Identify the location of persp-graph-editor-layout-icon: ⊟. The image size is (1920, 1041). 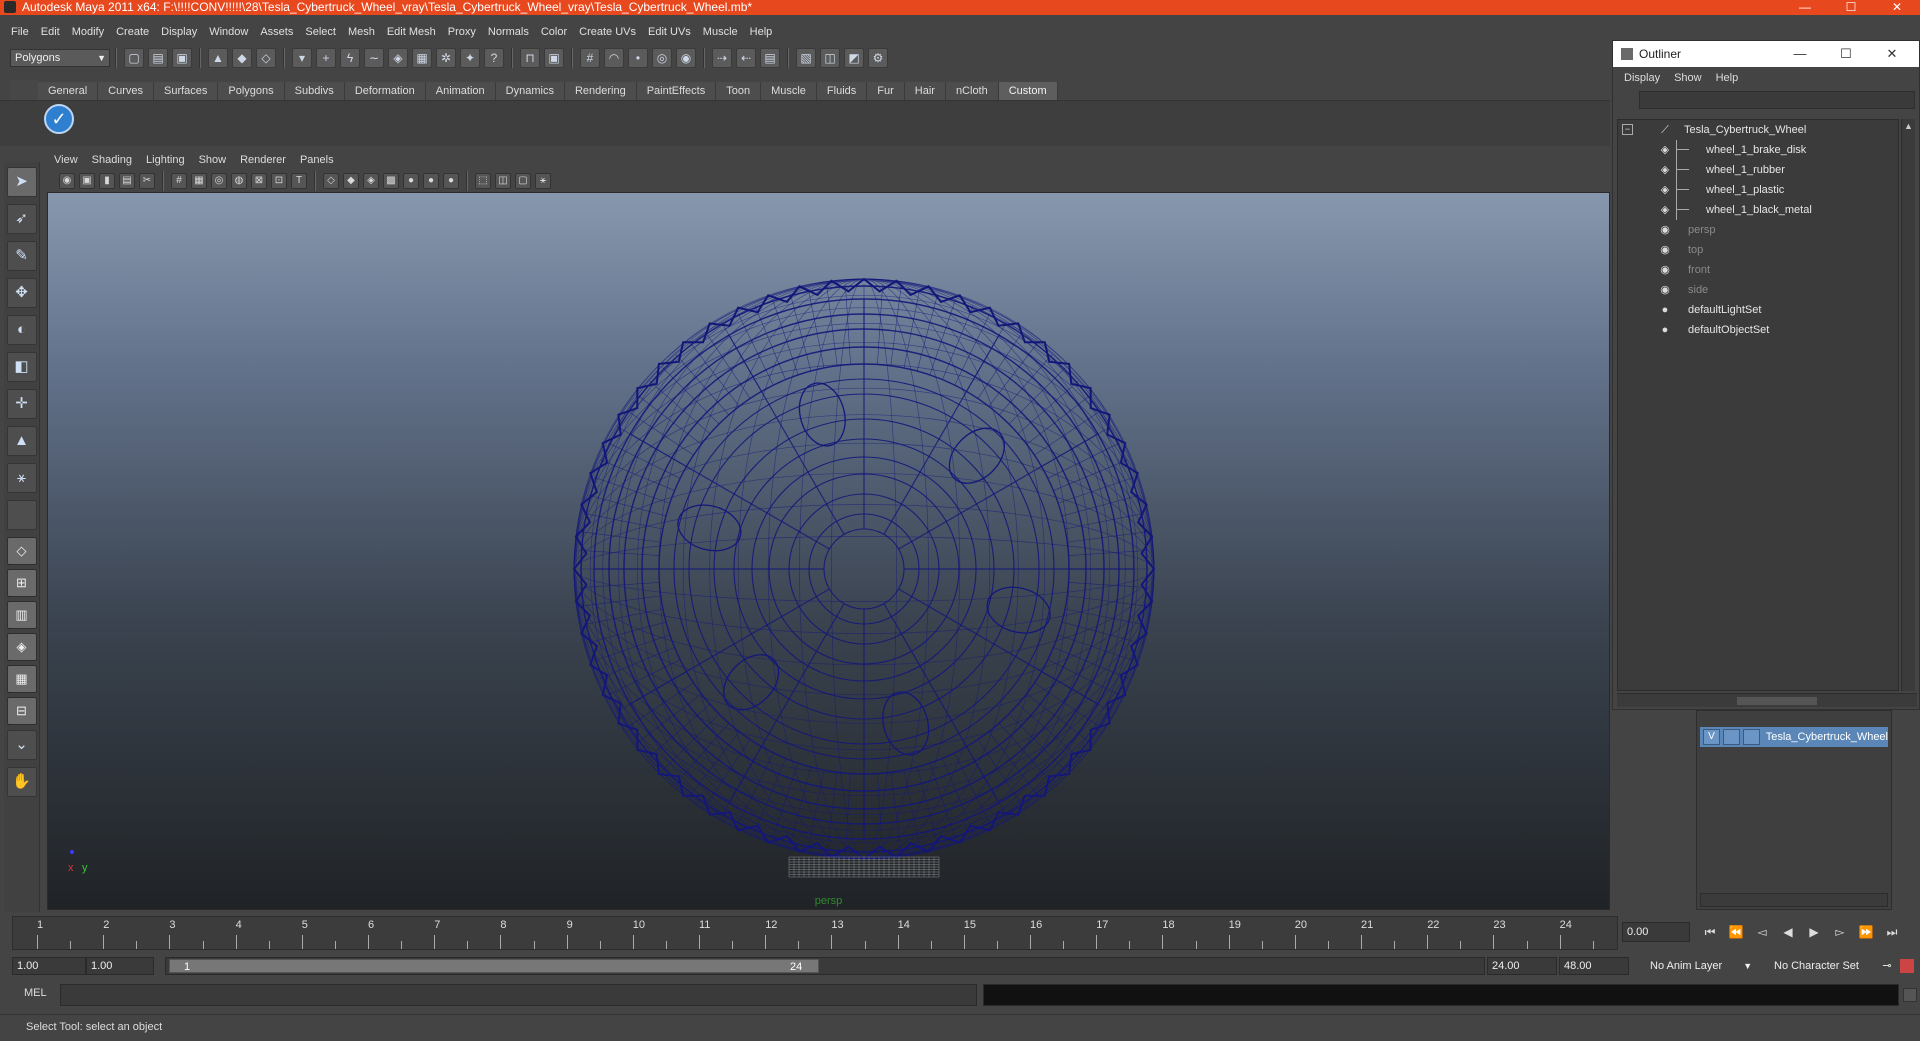
(21, 711).